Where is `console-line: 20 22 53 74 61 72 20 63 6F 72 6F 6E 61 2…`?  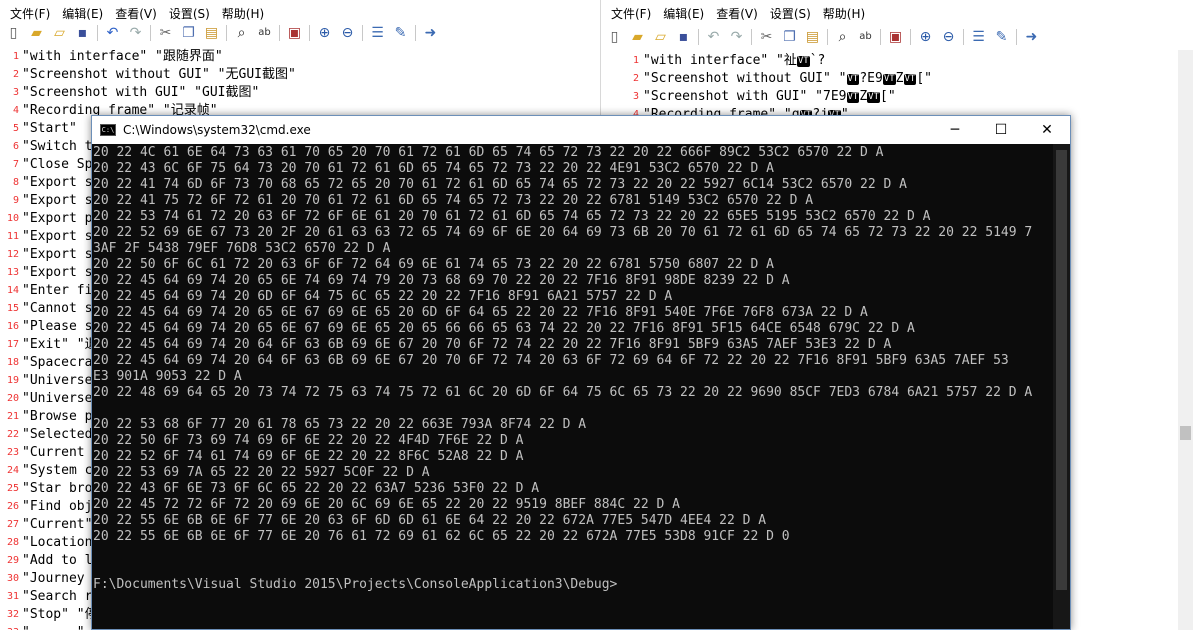
console-line: 20 22 53 74 61 72 20 63 6F 72 6F 6E 61 2… is located at coordinates (512, 216).